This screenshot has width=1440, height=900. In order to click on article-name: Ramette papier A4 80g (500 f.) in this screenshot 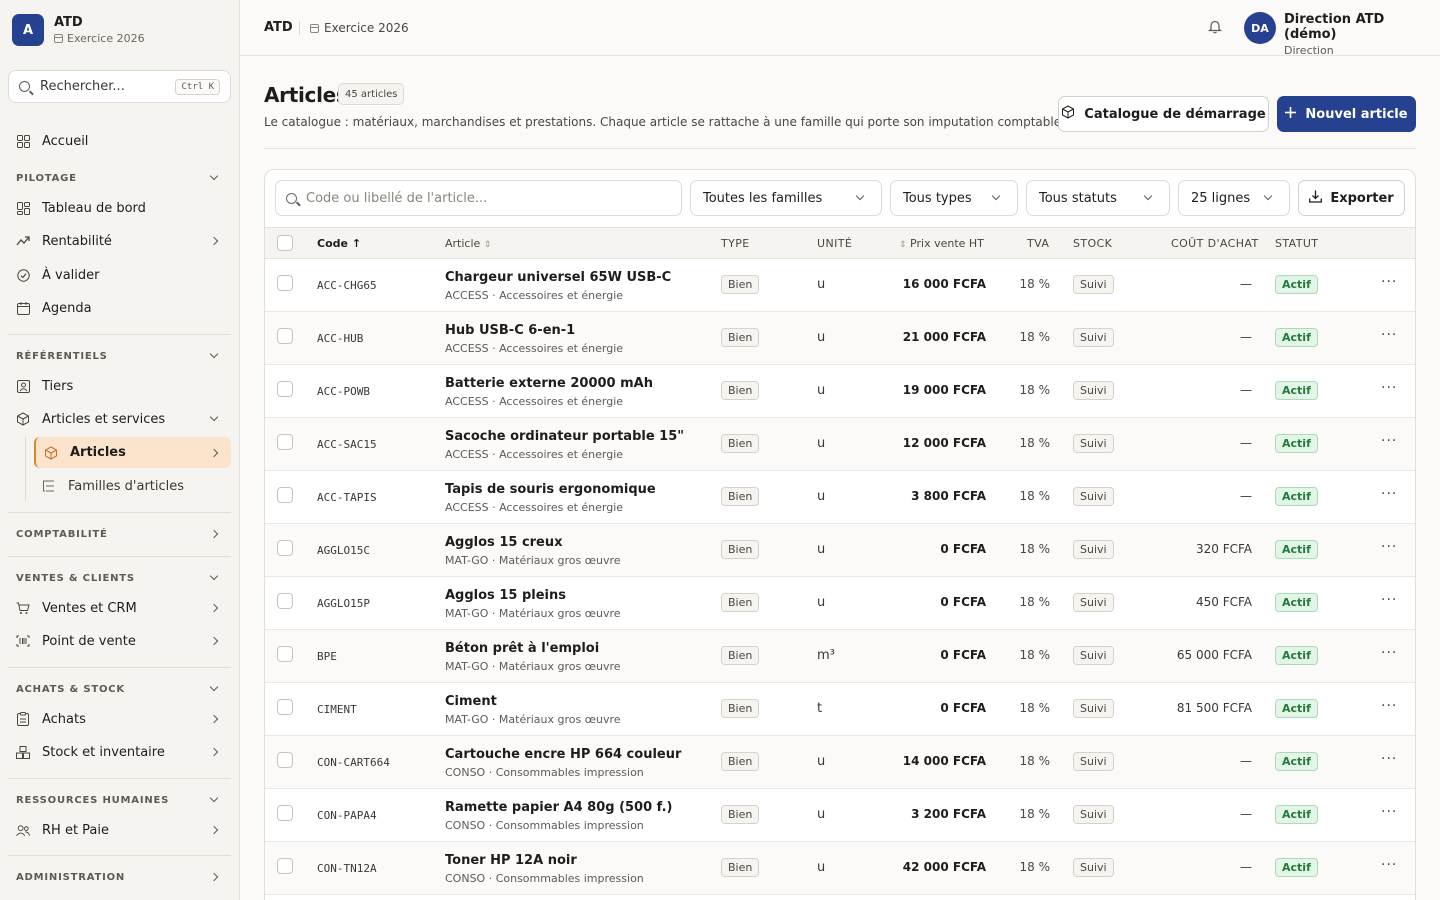, I will do `click(559, 807)`.